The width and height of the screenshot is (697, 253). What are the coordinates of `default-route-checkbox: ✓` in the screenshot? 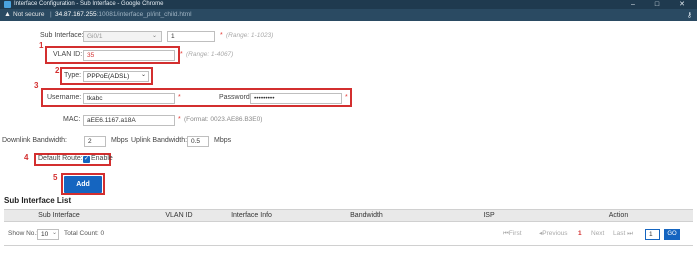 It's located at (86, 159).